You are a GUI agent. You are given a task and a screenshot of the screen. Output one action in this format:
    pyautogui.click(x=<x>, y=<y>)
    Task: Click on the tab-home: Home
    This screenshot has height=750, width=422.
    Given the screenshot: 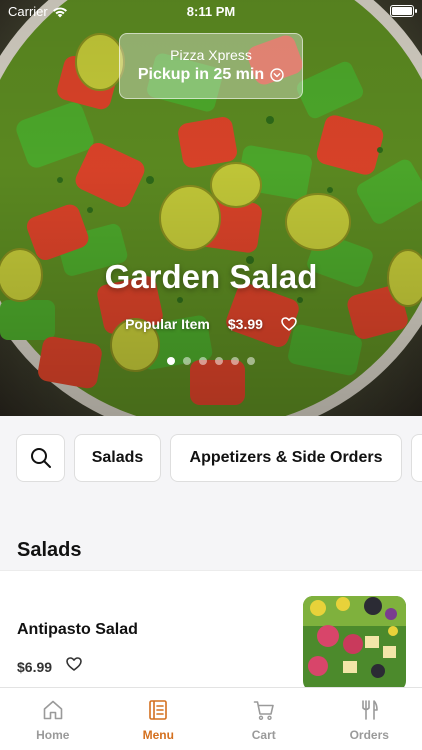 What is the action you would take?
    pyautogui.click(x=53, y=719)
    